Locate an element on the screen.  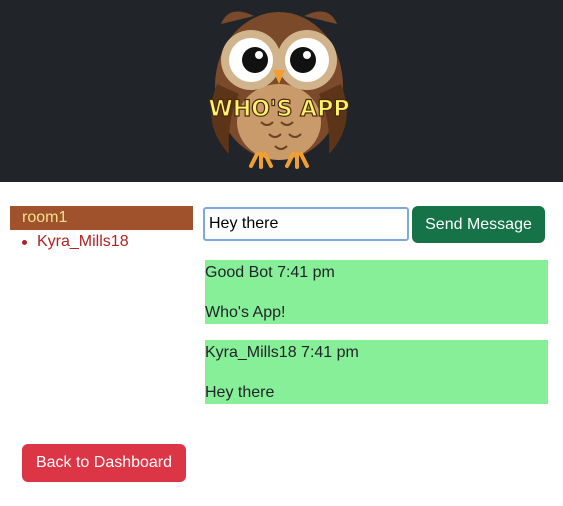
message-text: Who's App! is located at coordinates (245, 312).